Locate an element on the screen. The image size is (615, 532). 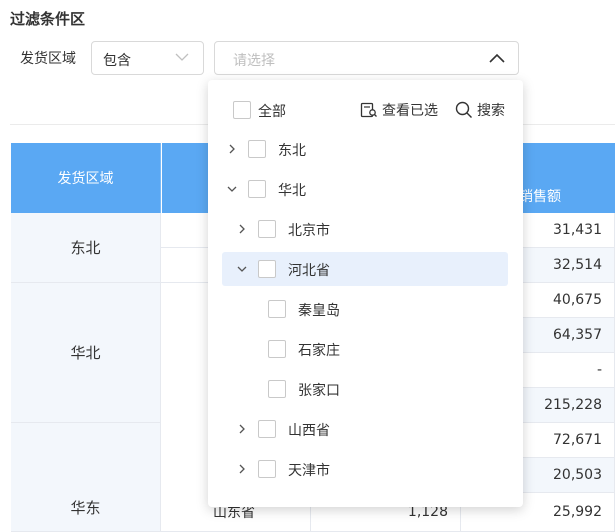
region-cell: 东北 is located at coordinates (86, 248).